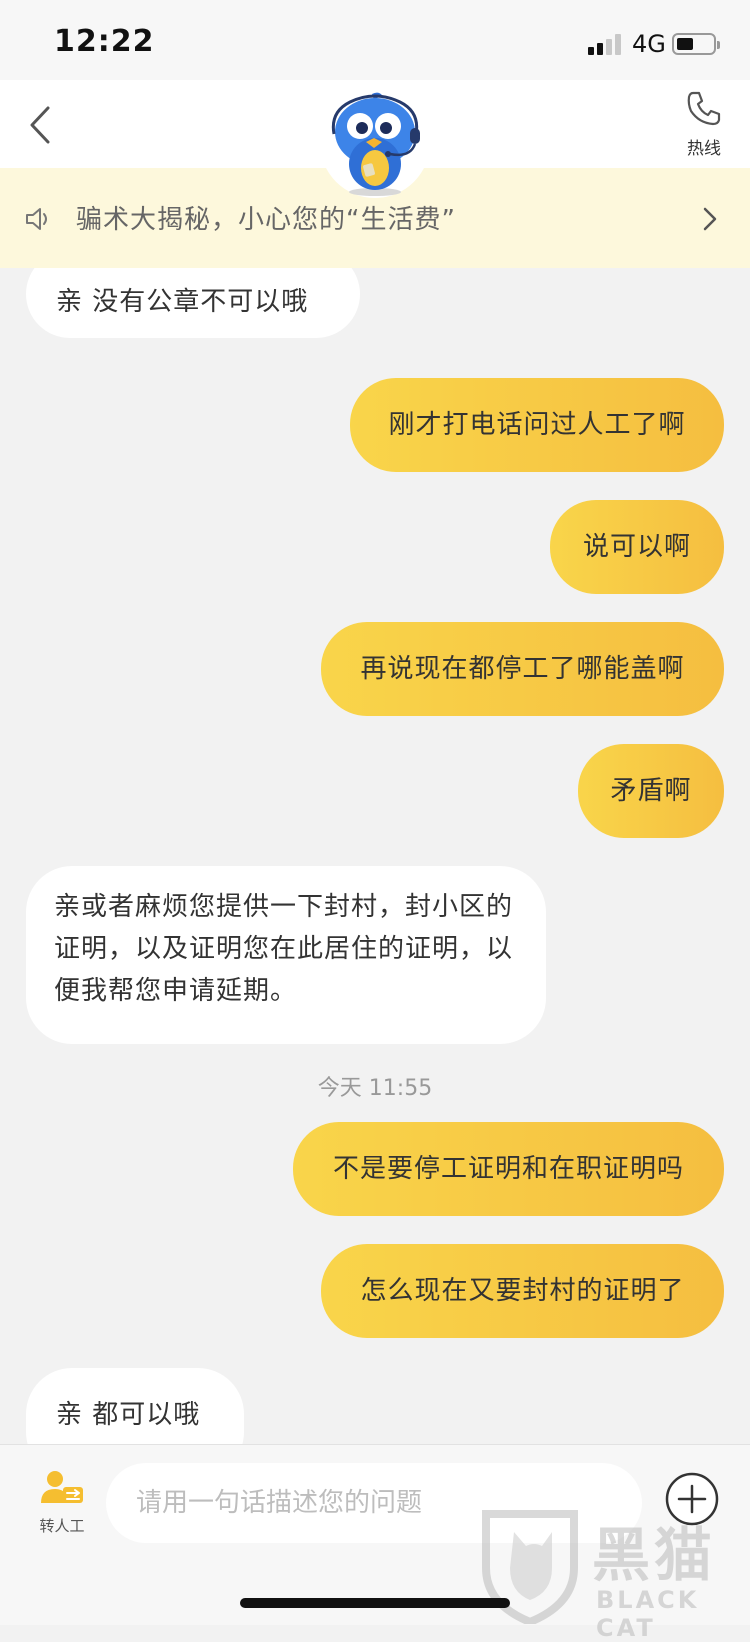  What do you see at coordinates (704, 108) in the screenshot?
I see `phone-icon` at bounding box center [704, 108].